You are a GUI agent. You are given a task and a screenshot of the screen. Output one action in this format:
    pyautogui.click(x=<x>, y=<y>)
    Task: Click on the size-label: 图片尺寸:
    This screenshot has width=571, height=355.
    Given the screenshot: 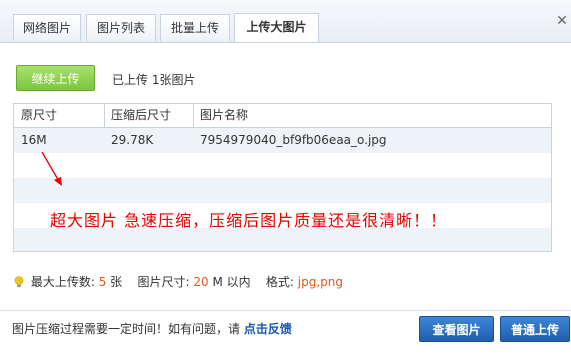 What is the action you would take?
    pyautogui.click(x=163, y=282)
    